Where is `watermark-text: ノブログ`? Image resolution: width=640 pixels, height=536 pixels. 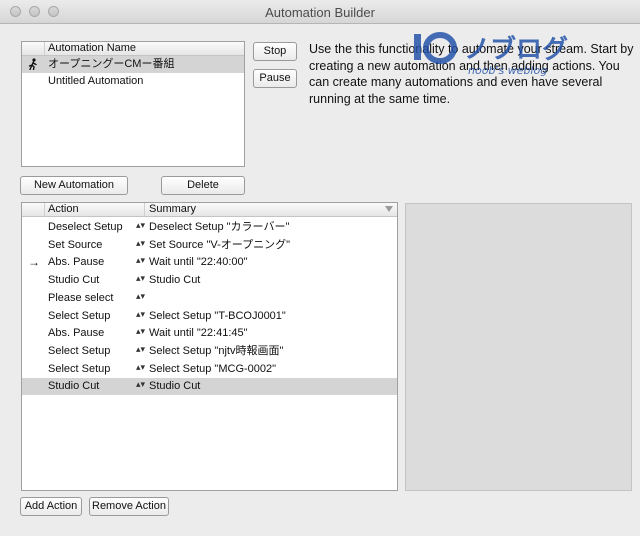
watermark-text: ノブログ is located at coordinates (516, 49).